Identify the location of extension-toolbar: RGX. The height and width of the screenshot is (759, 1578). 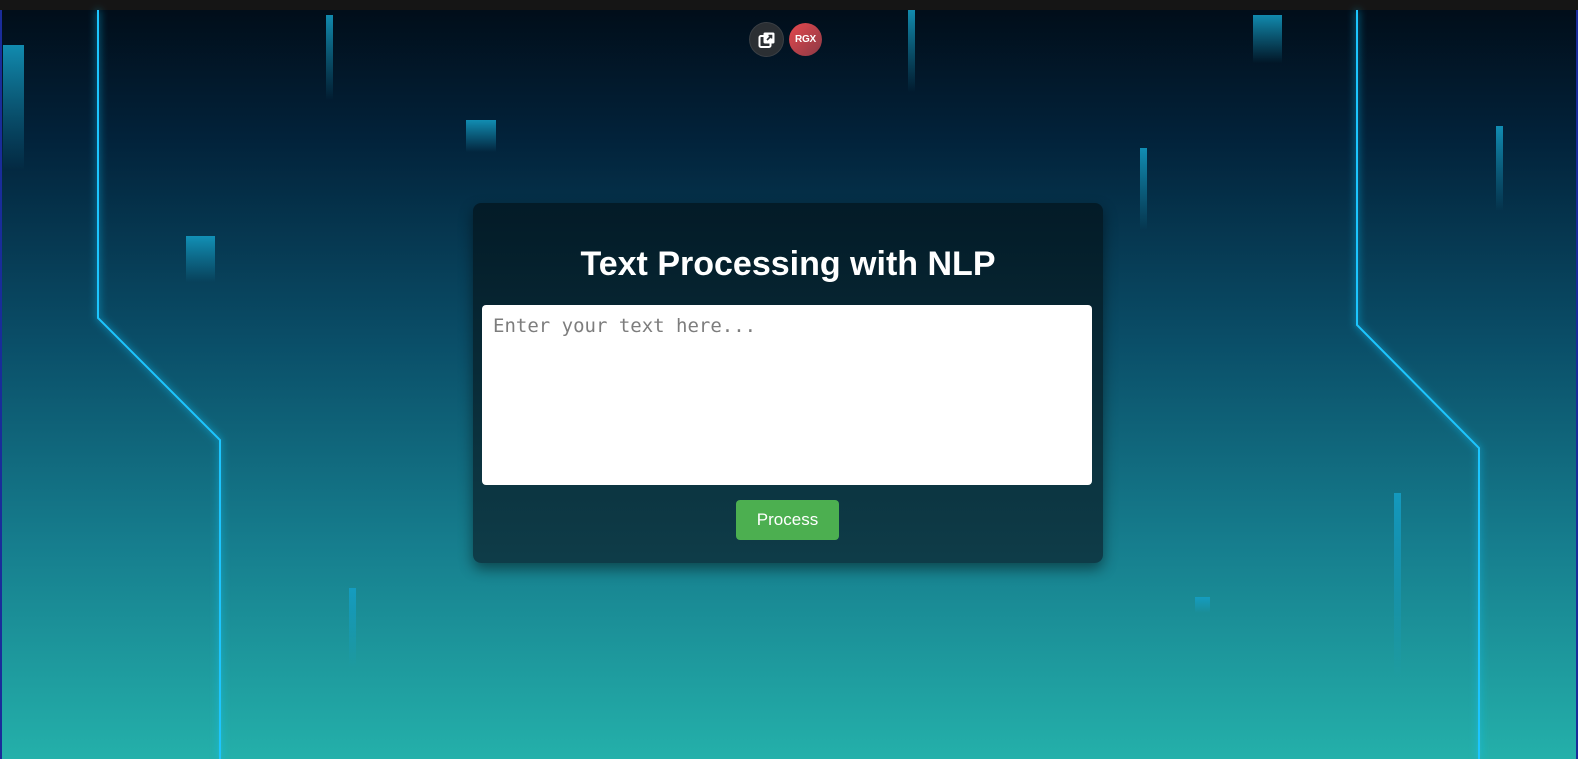
(786, 39).